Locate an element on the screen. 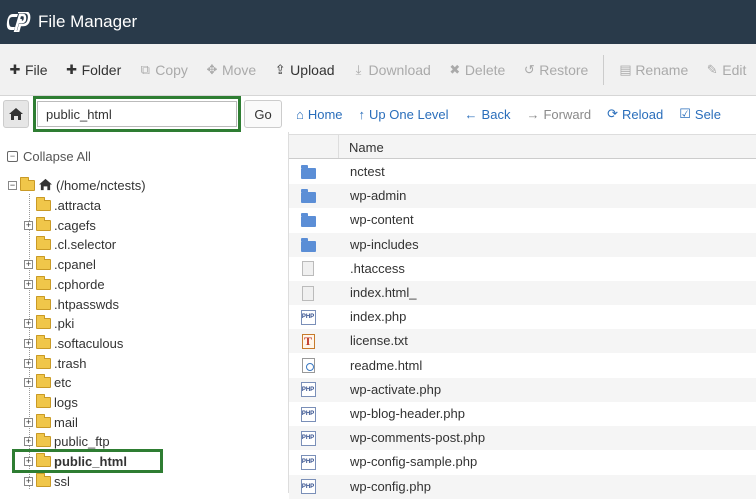  tree-item-mail: + mail is located at coordinates (51, 422).